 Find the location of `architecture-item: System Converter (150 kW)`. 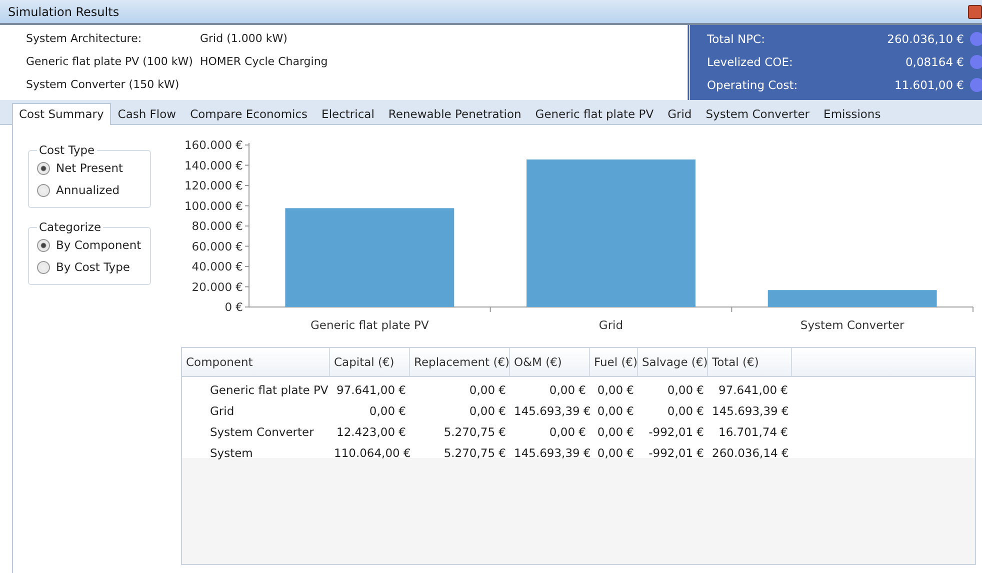

architecture-item: System Converter (150 kW) is located at coordinates (103, 84).